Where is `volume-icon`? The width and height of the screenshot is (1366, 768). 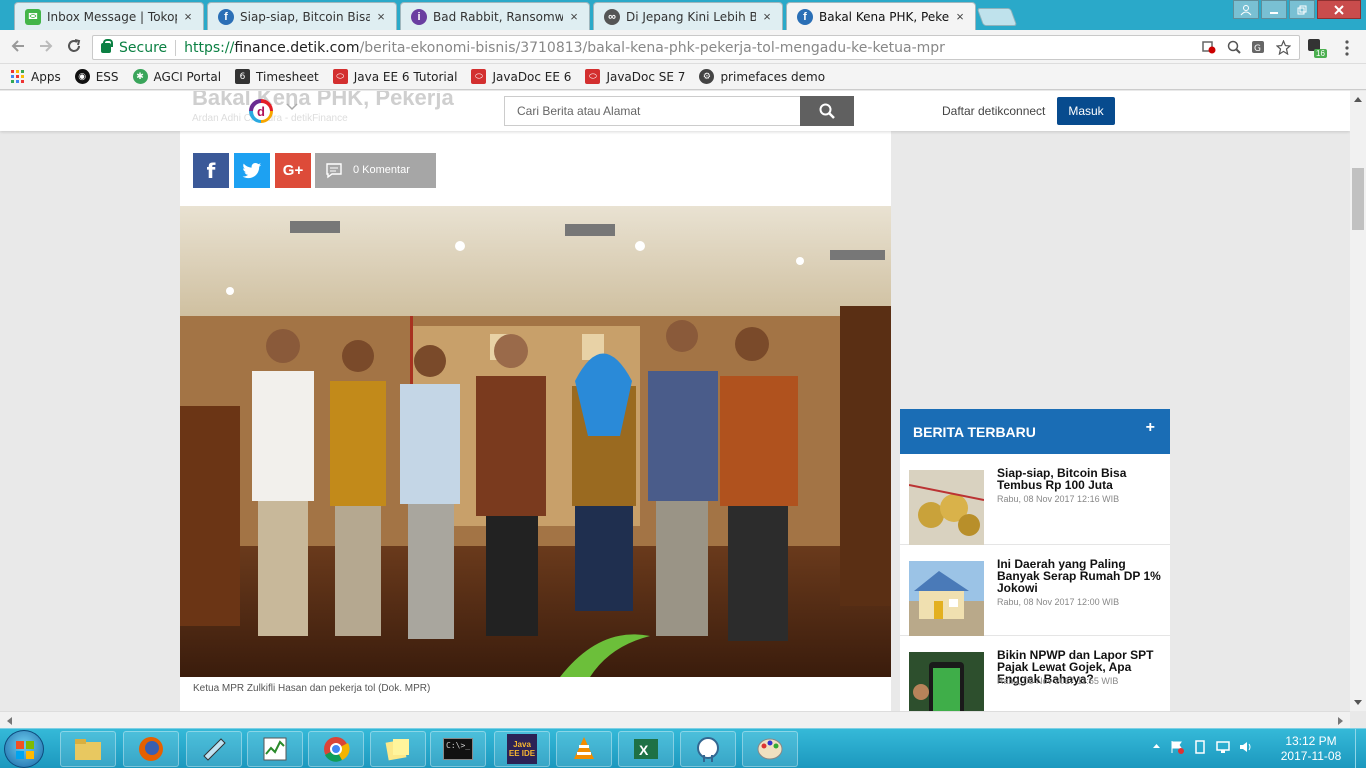 volume-icon is located at coordinates (1246, 747).